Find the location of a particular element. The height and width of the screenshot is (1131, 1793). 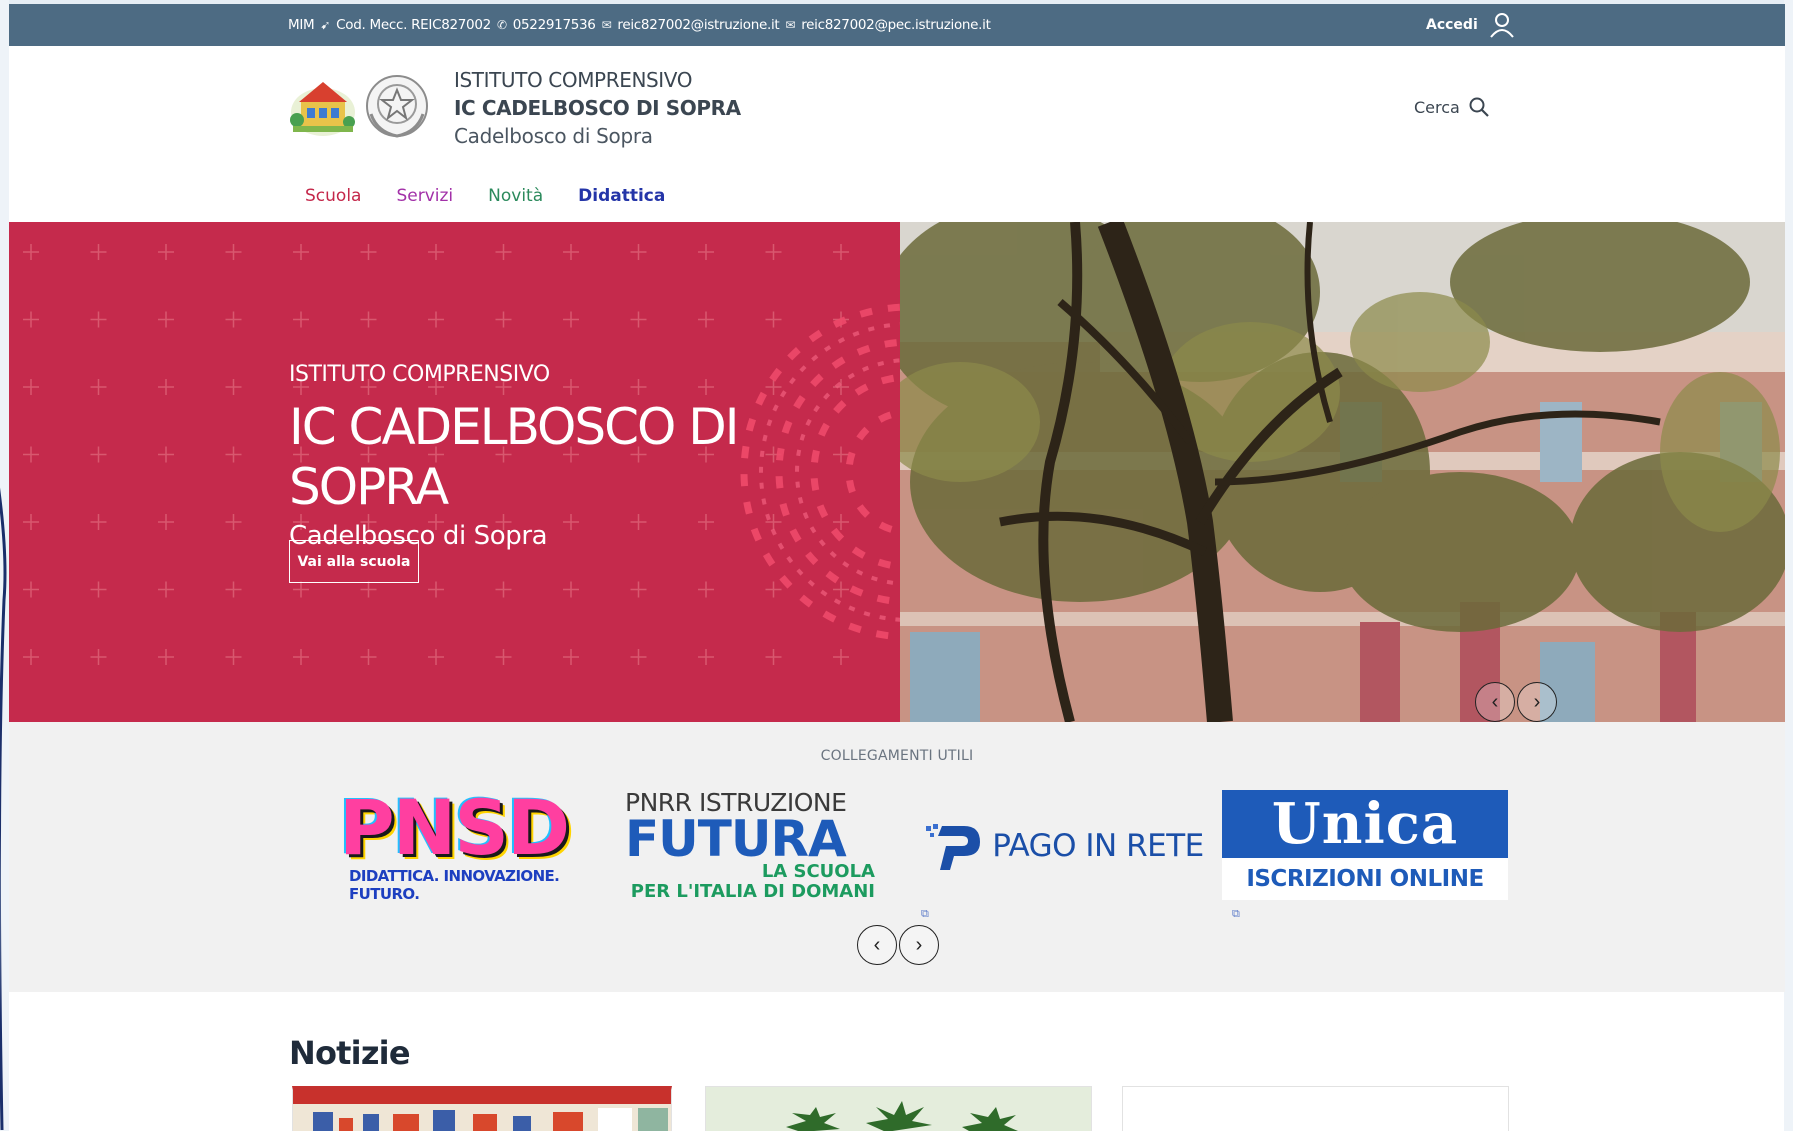

nav-item-servizi: Servizi is located at coordinates (424, 196).